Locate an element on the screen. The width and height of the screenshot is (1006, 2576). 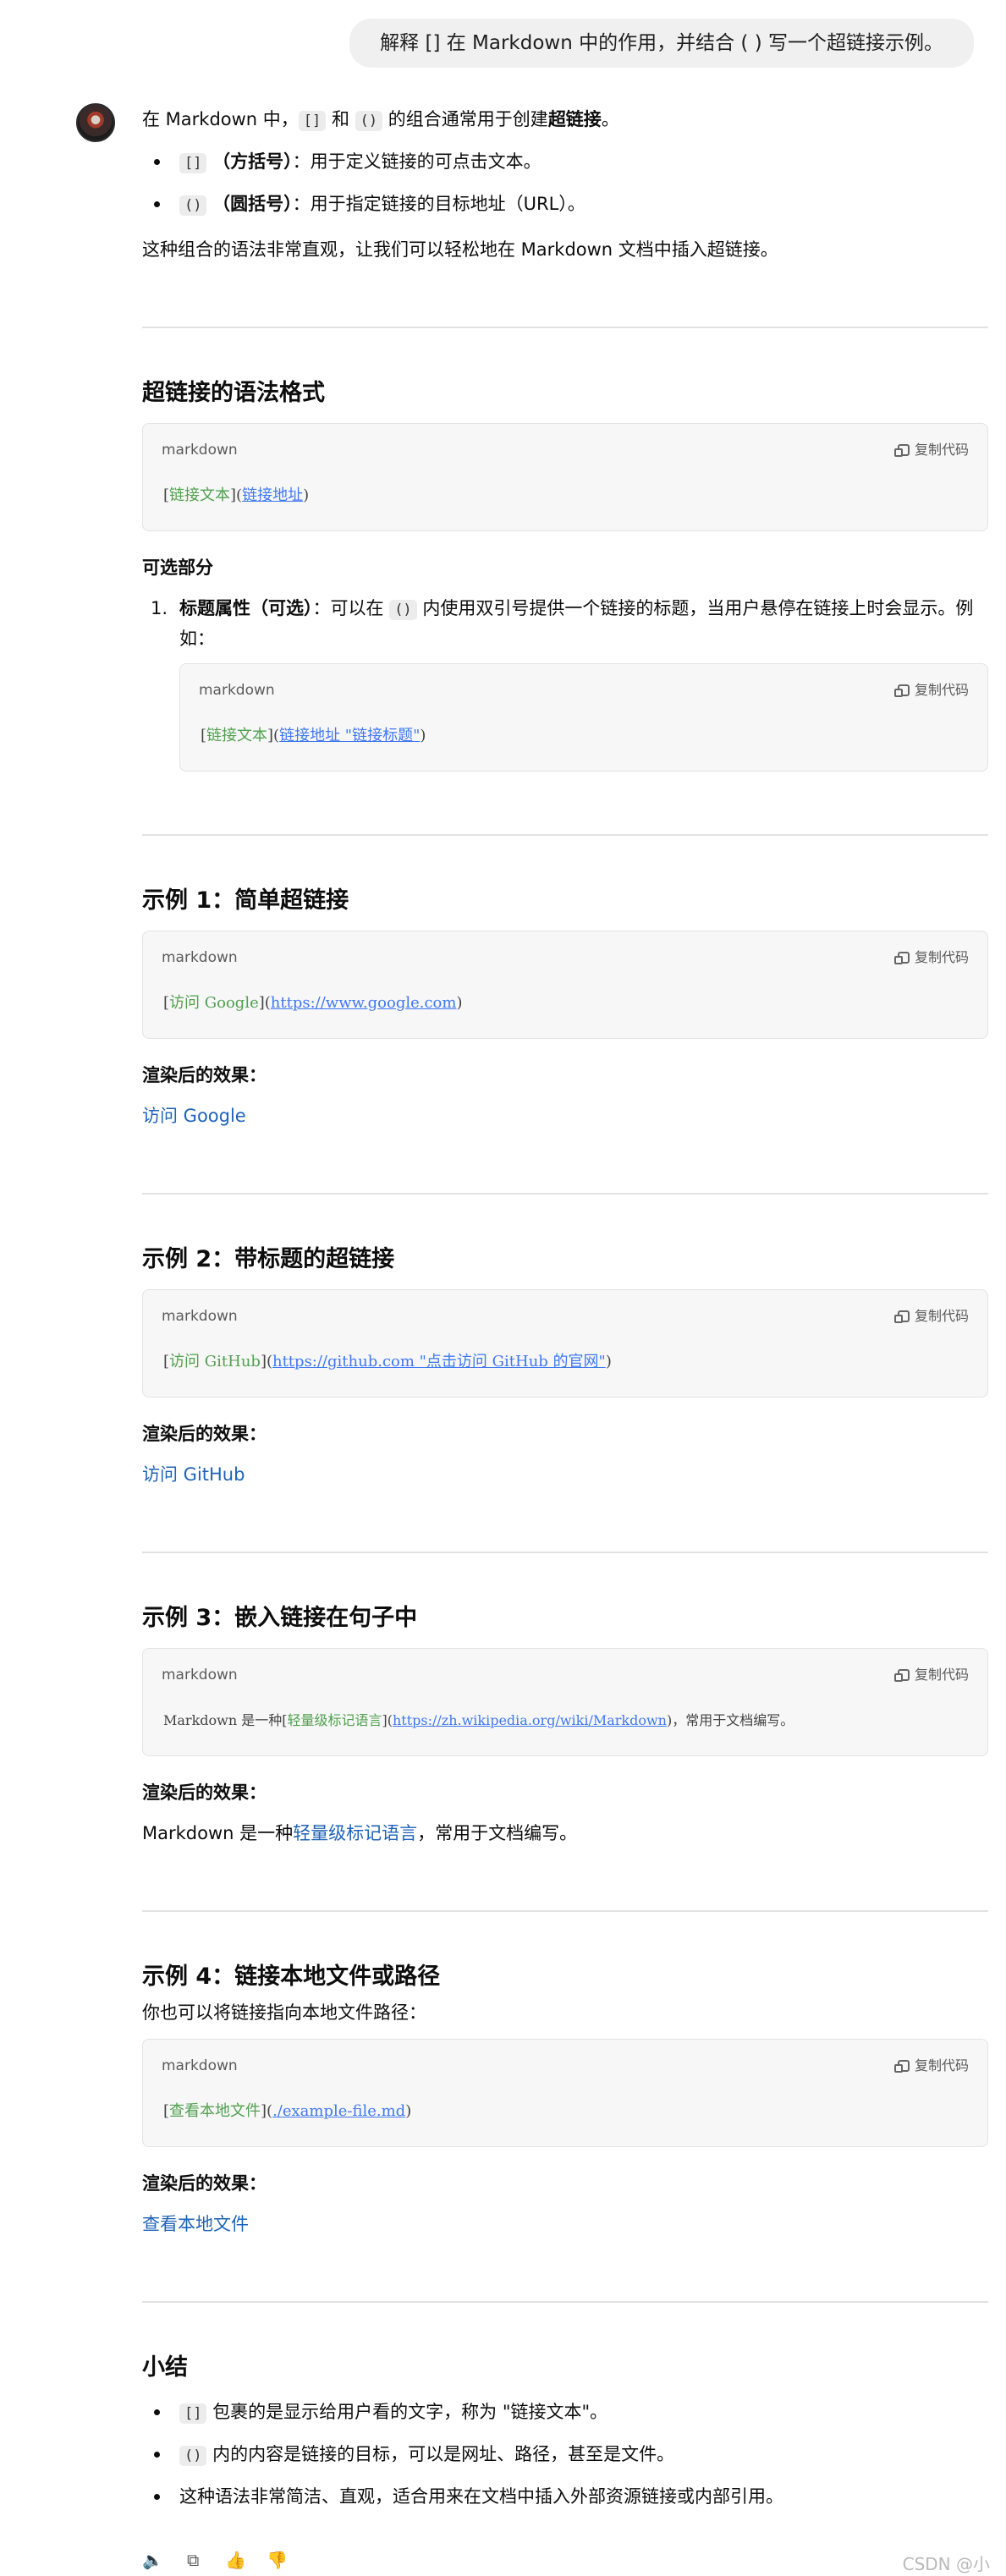
rendered-link: 访问 Google is located at coordinates (194, 1116).